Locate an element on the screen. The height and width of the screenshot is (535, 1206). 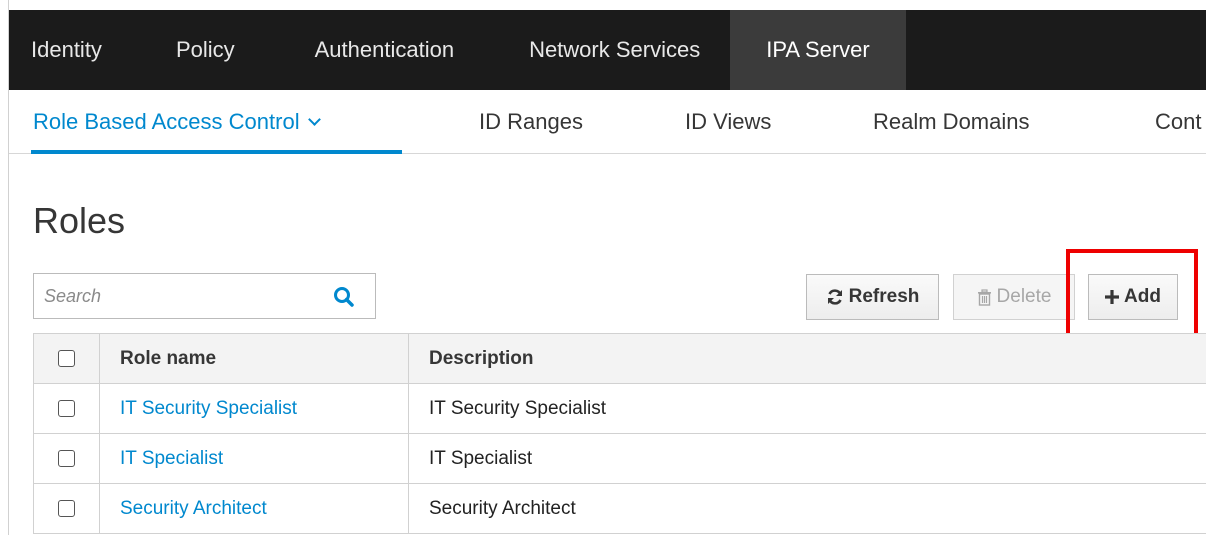
sub-nav-label: Cont is located at coordinates (1178, 121).